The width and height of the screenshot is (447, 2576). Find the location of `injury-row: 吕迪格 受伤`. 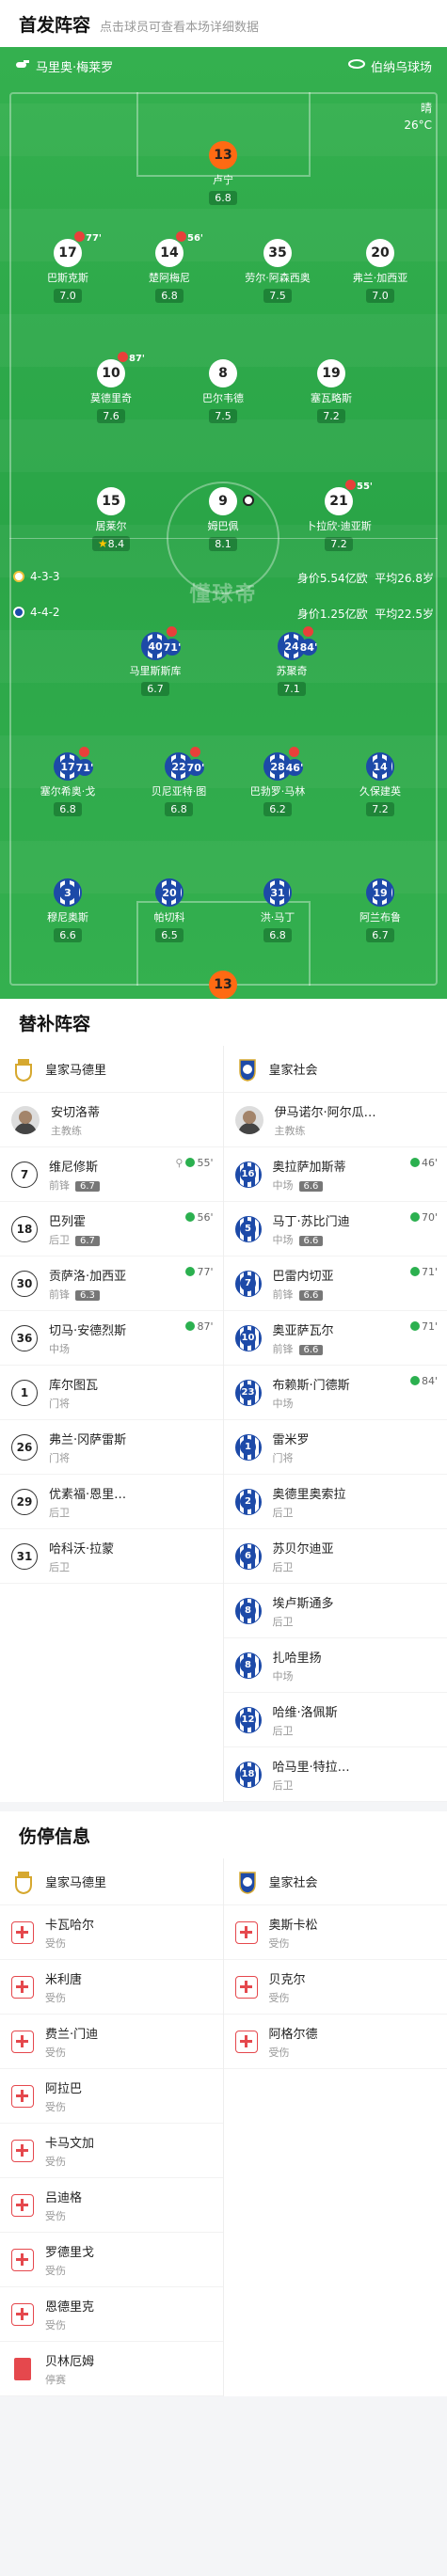

injury-row: 吕迪格 受伤 is located at coordinates (111, 2205).